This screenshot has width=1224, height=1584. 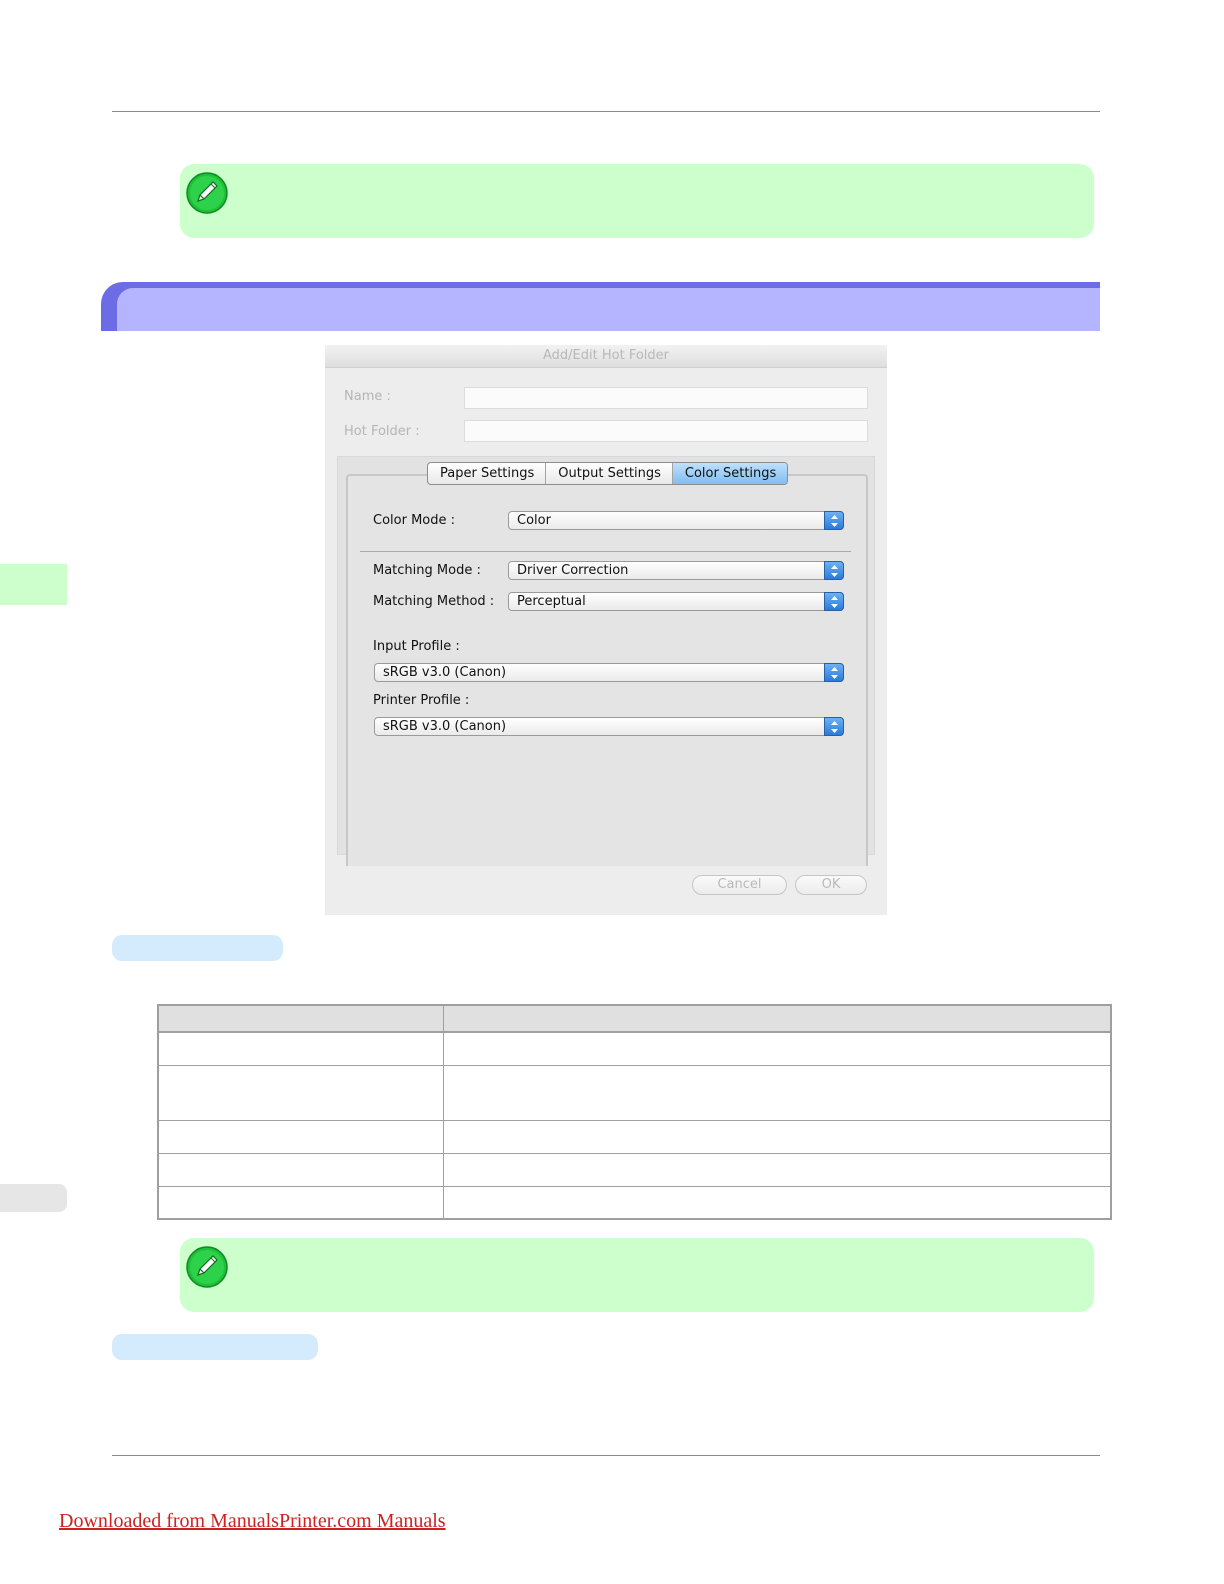 What do you see at coordinates (551, 601) in the screenshot?
I see `matching-method-value: Perceptual` at bounding box center [551, 601].